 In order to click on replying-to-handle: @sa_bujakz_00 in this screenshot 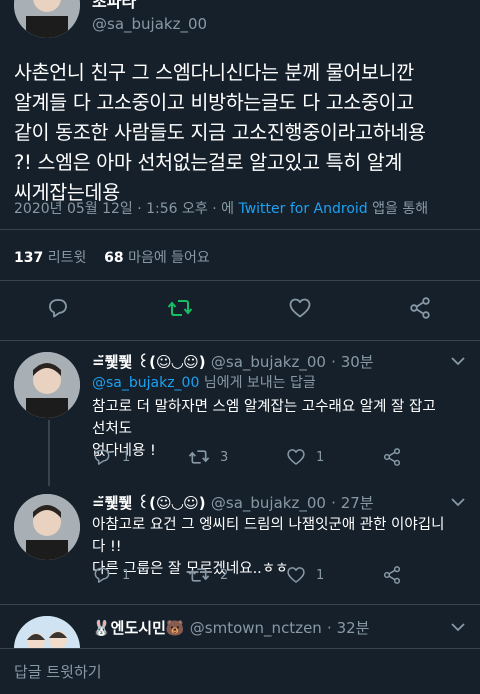, I will do `click(145, 383)`.